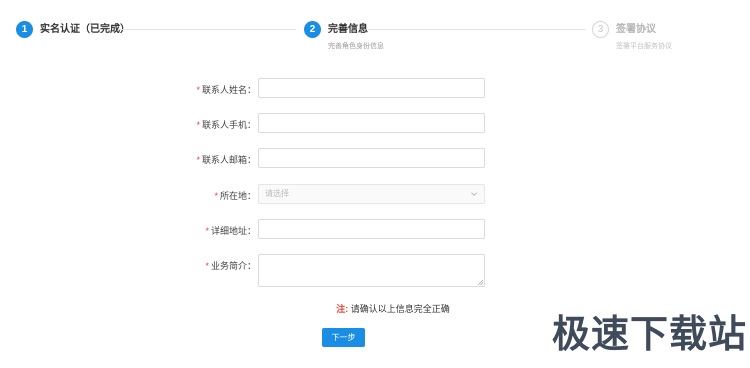  Describe the element at coordinates (235, 196) in the screenshot. I see `location-label: * 所在地：` at that location.